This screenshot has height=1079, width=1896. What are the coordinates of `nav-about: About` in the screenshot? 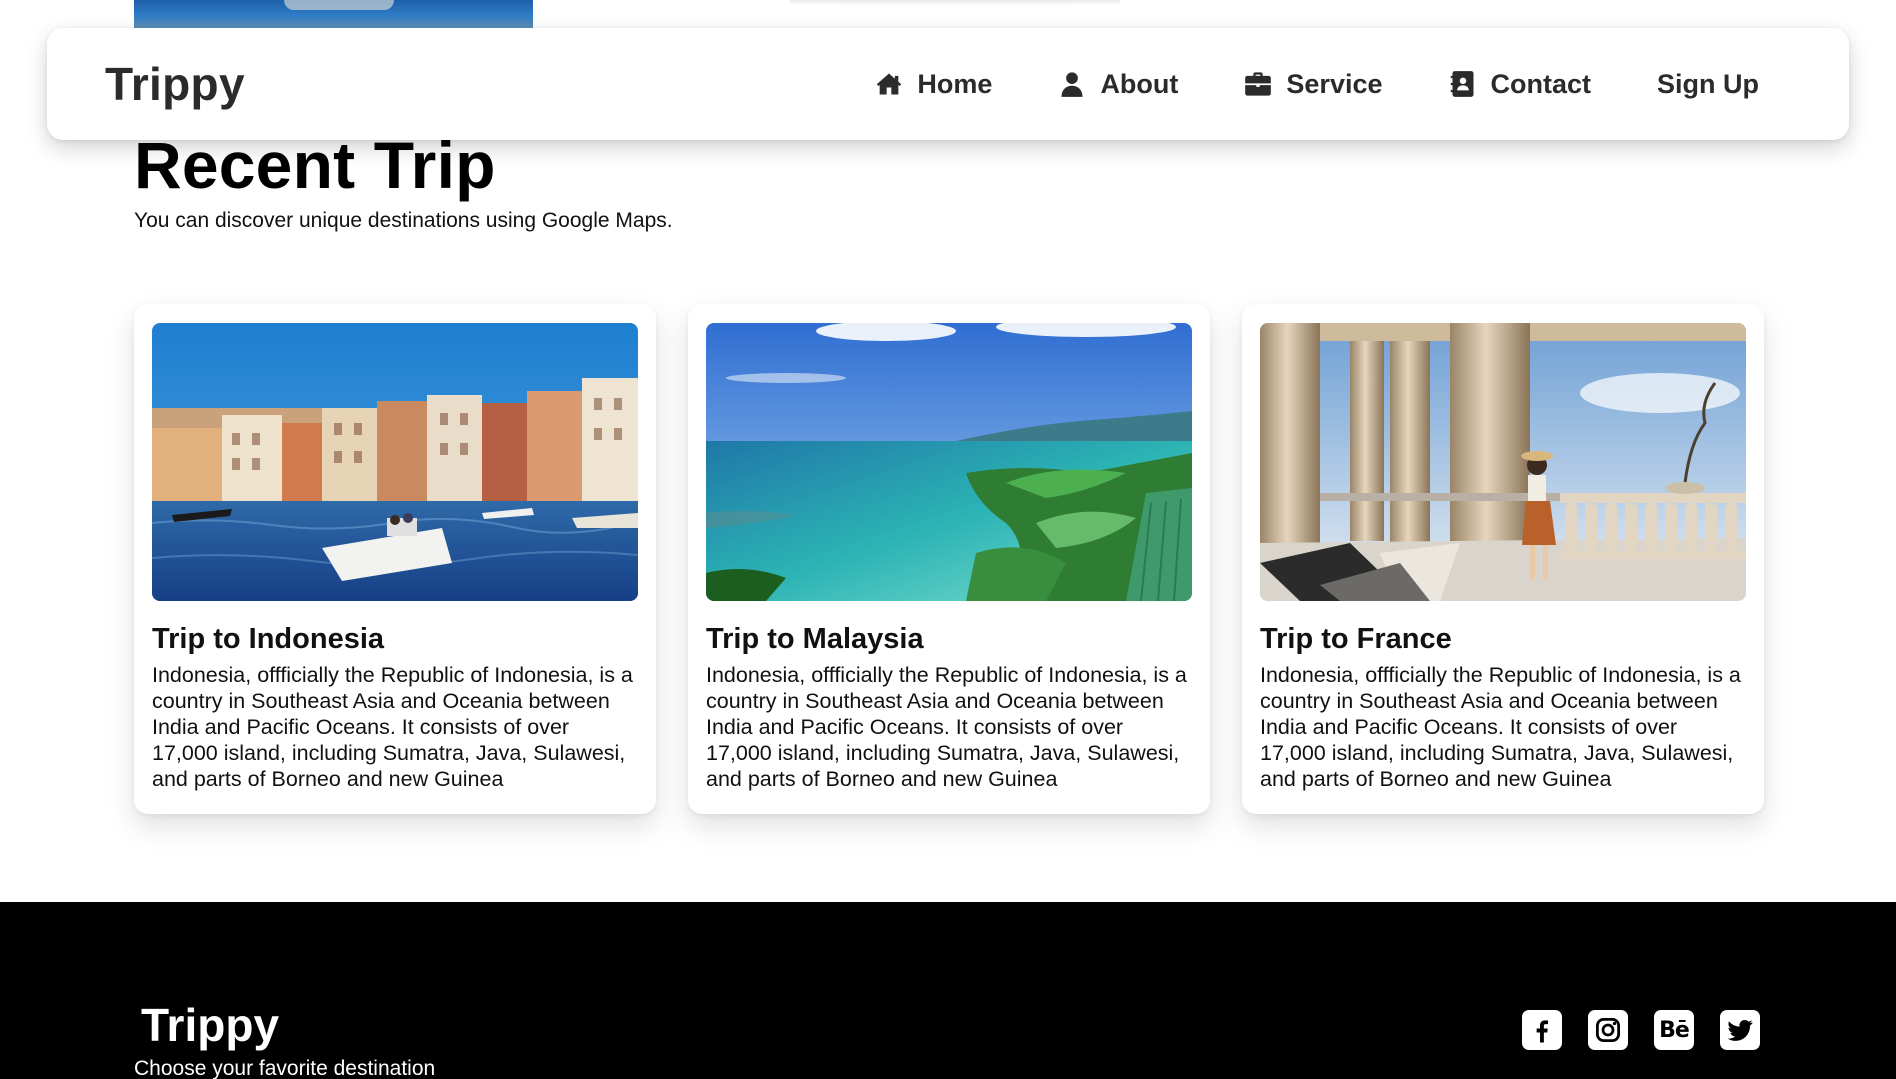 It's located at (1118, 84).